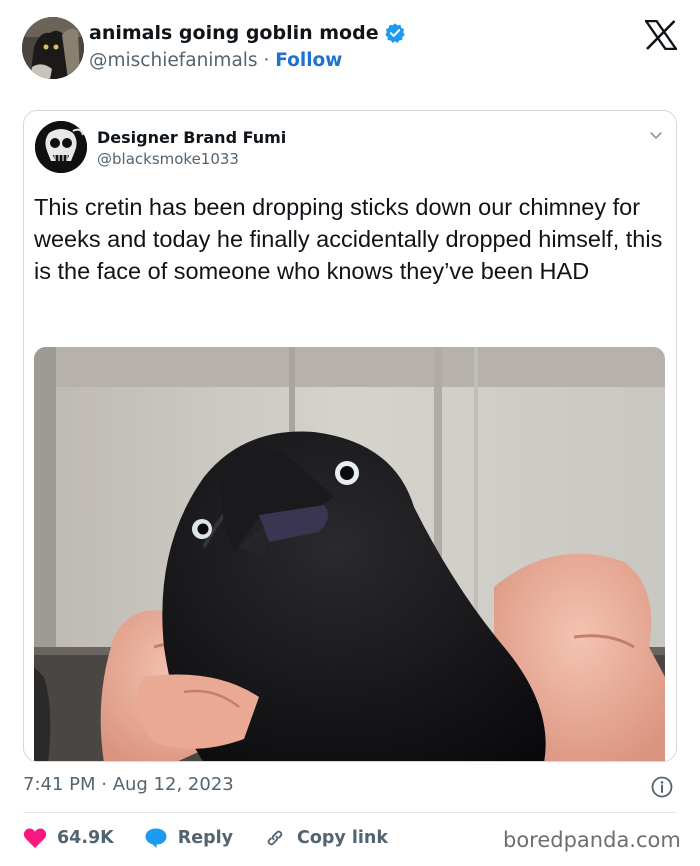 The image size is (700, 866). I want to click on copy-link-button: Copy link, so click(325, 838).